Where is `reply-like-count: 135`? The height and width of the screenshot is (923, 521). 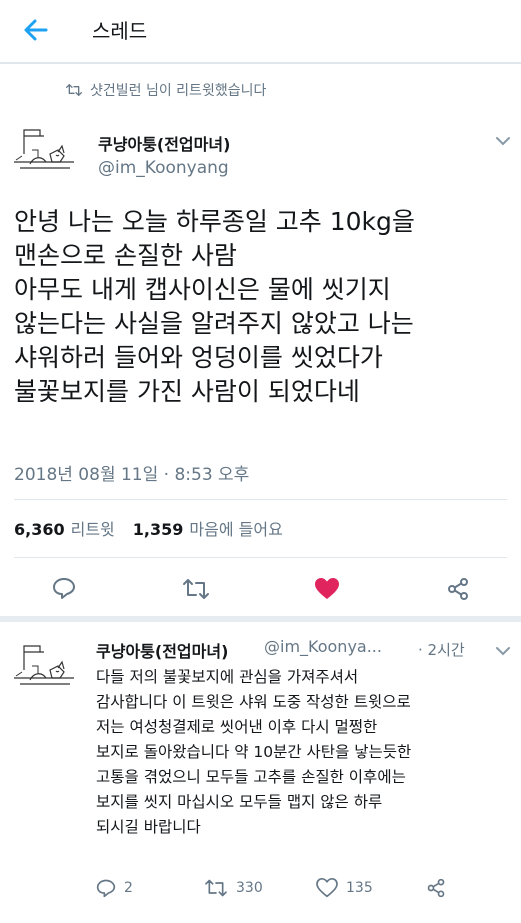
reply-like-count: 135 is located at coordinates (359, 888).